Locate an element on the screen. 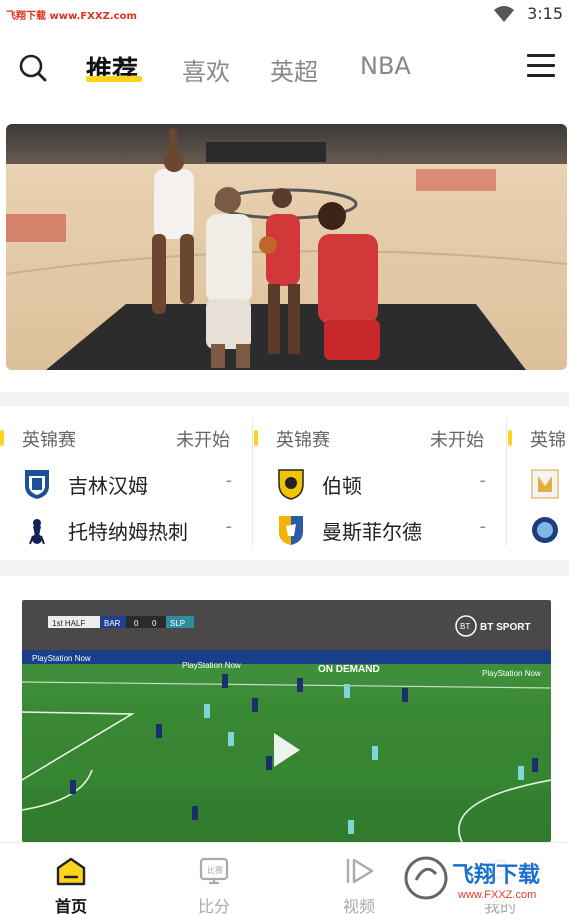 Image resolution: width=569 pixels, height=914 pixels. burton-logo-icon is located at coordinates (291, 484).